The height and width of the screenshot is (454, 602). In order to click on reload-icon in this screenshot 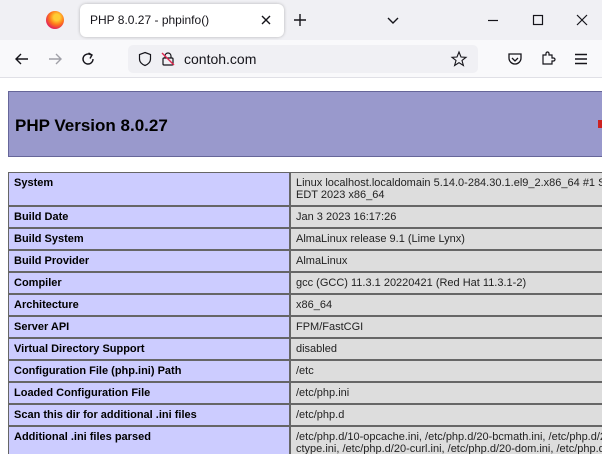, I will do `click(88, 59)`.